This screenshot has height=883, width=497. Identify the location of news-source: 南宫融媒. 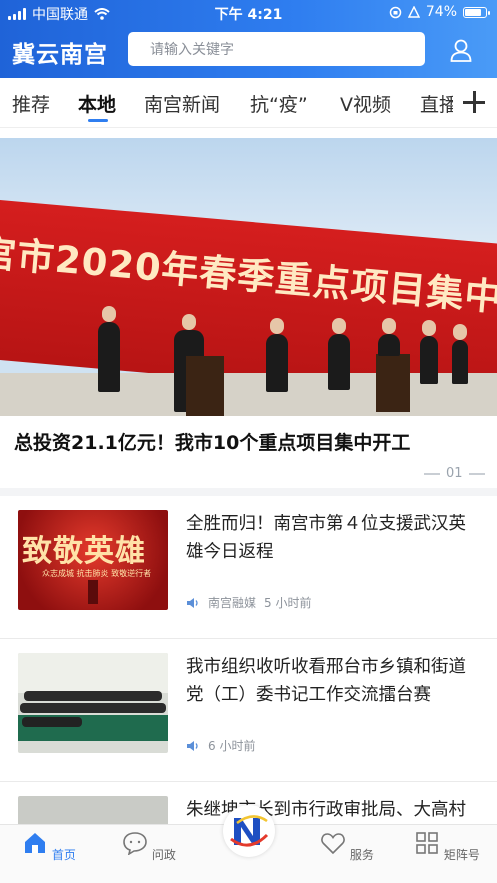
(232, 603).